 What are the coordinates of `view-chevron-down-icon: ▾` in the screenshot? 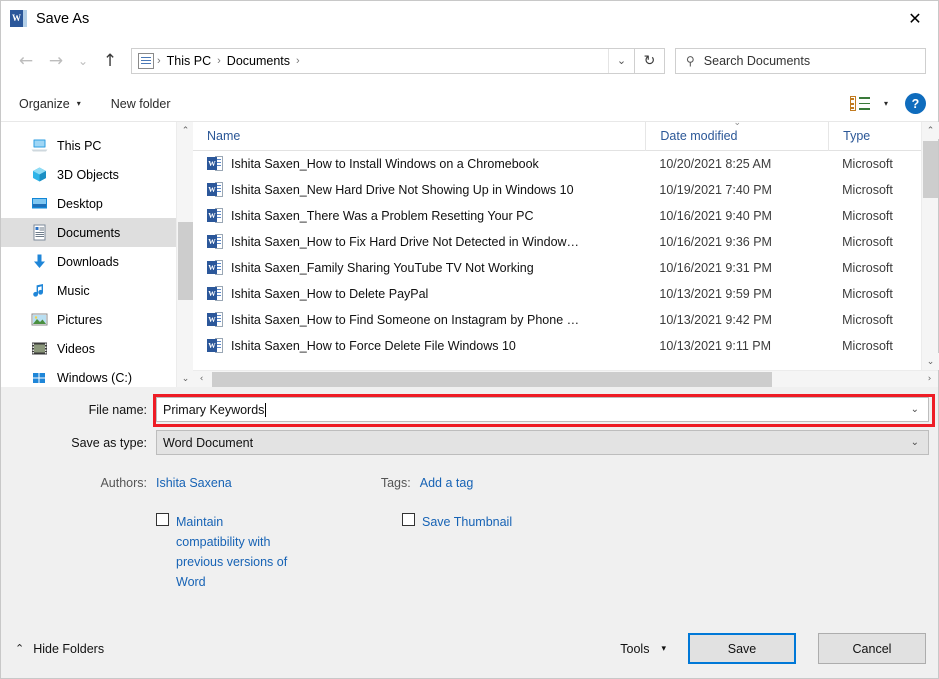 It's located at (886, 103).